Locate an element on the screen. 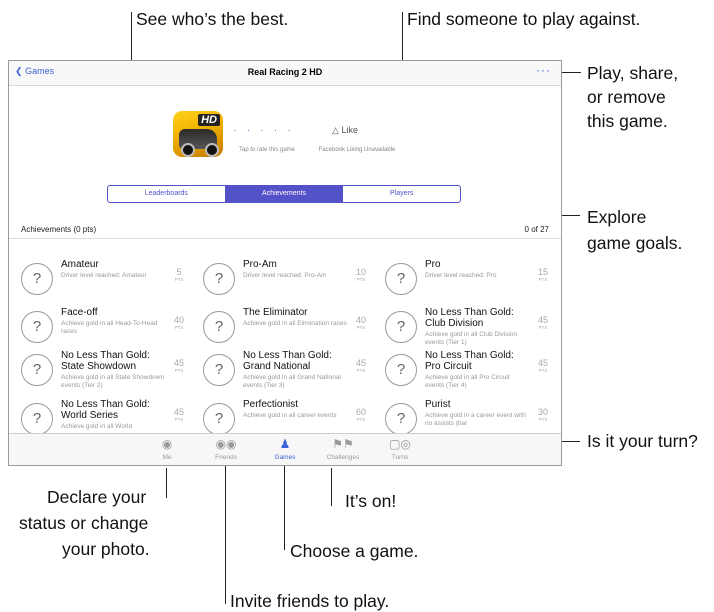 The image size is (714, 612). divider is located at coordinates (285, 238).